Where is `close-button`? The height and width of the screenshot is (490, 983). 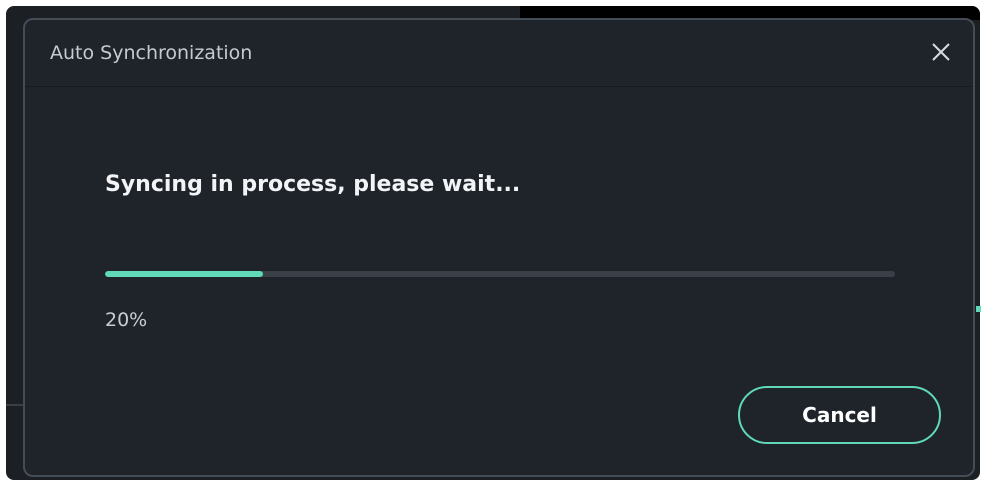
close-button is located at coordinates (941, 52).